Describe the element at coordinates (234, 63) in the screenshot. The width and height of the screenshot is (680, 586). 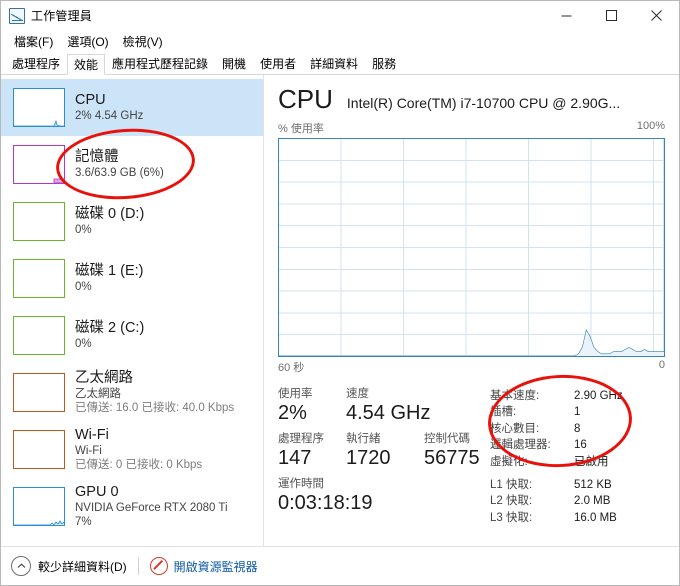
I see `tab-startup: 開機` at that location.